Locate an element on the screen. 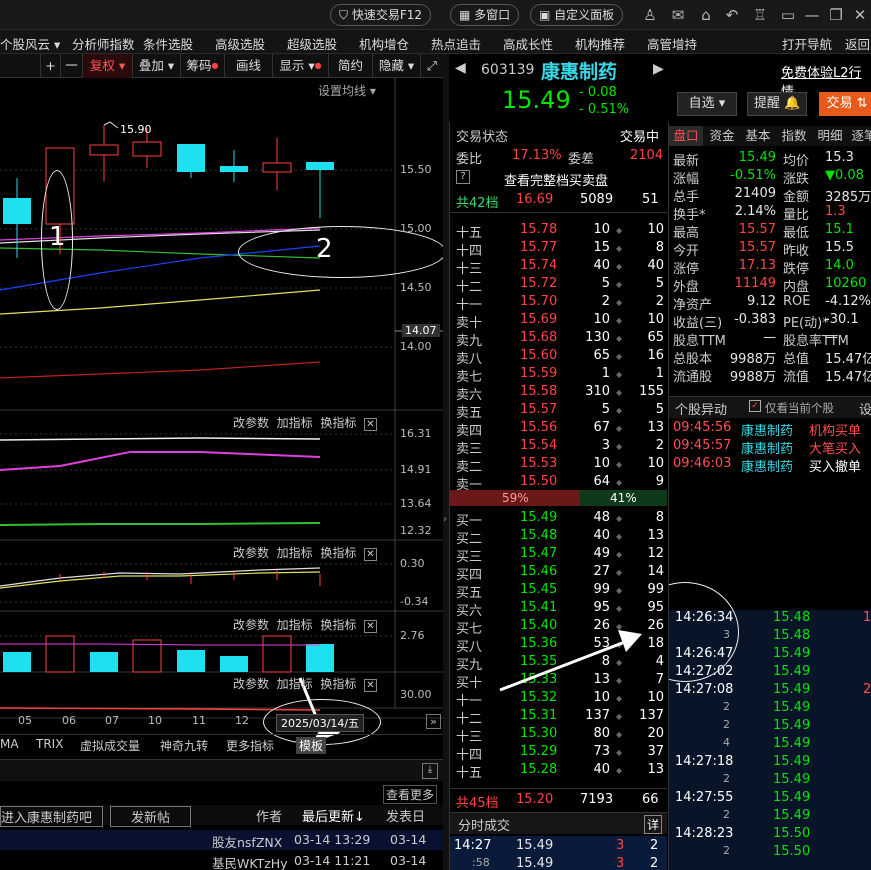 The image size is (871, 870). ask-level-row: 十二 15.72 5 ◆ 5 is located at coordinates (558, 285).